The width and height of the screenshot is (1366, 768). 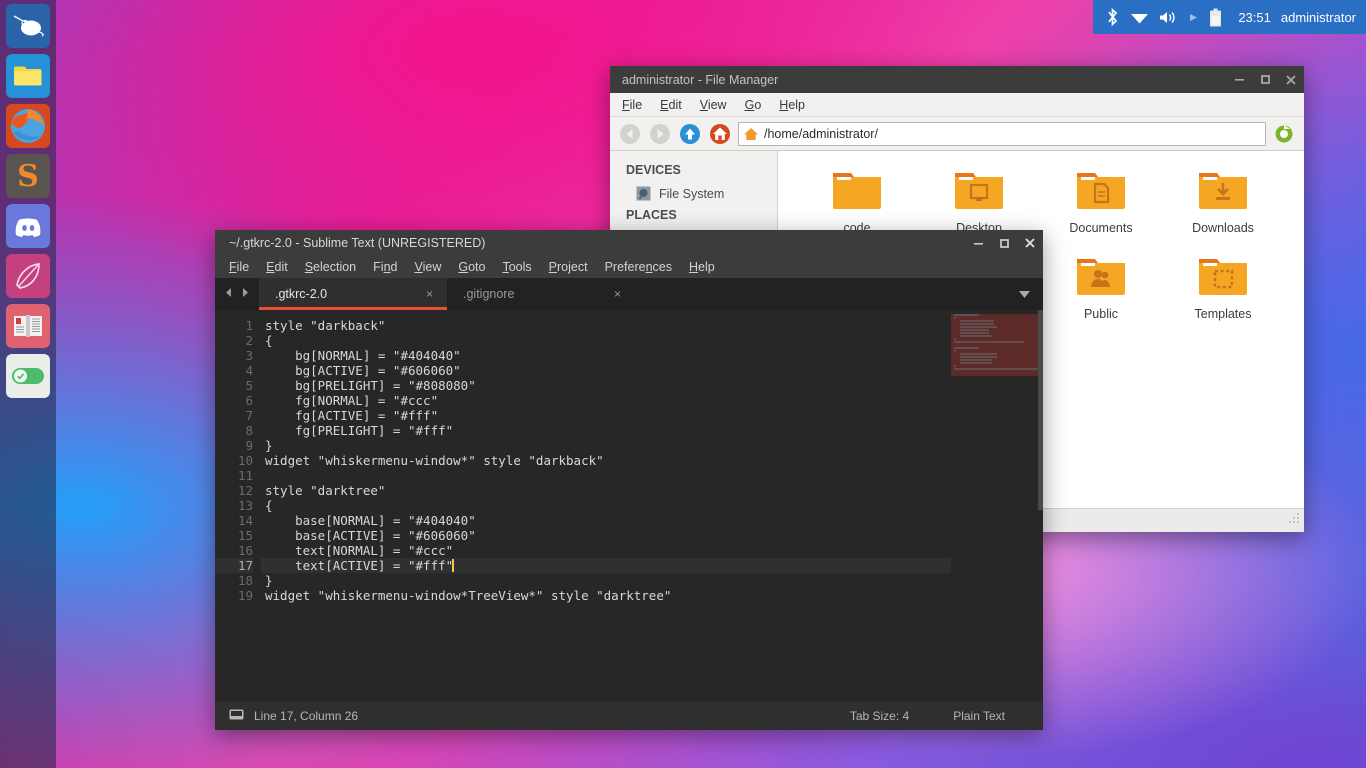 I want to click on back-arrow-icon, so click(x=630, y=134).